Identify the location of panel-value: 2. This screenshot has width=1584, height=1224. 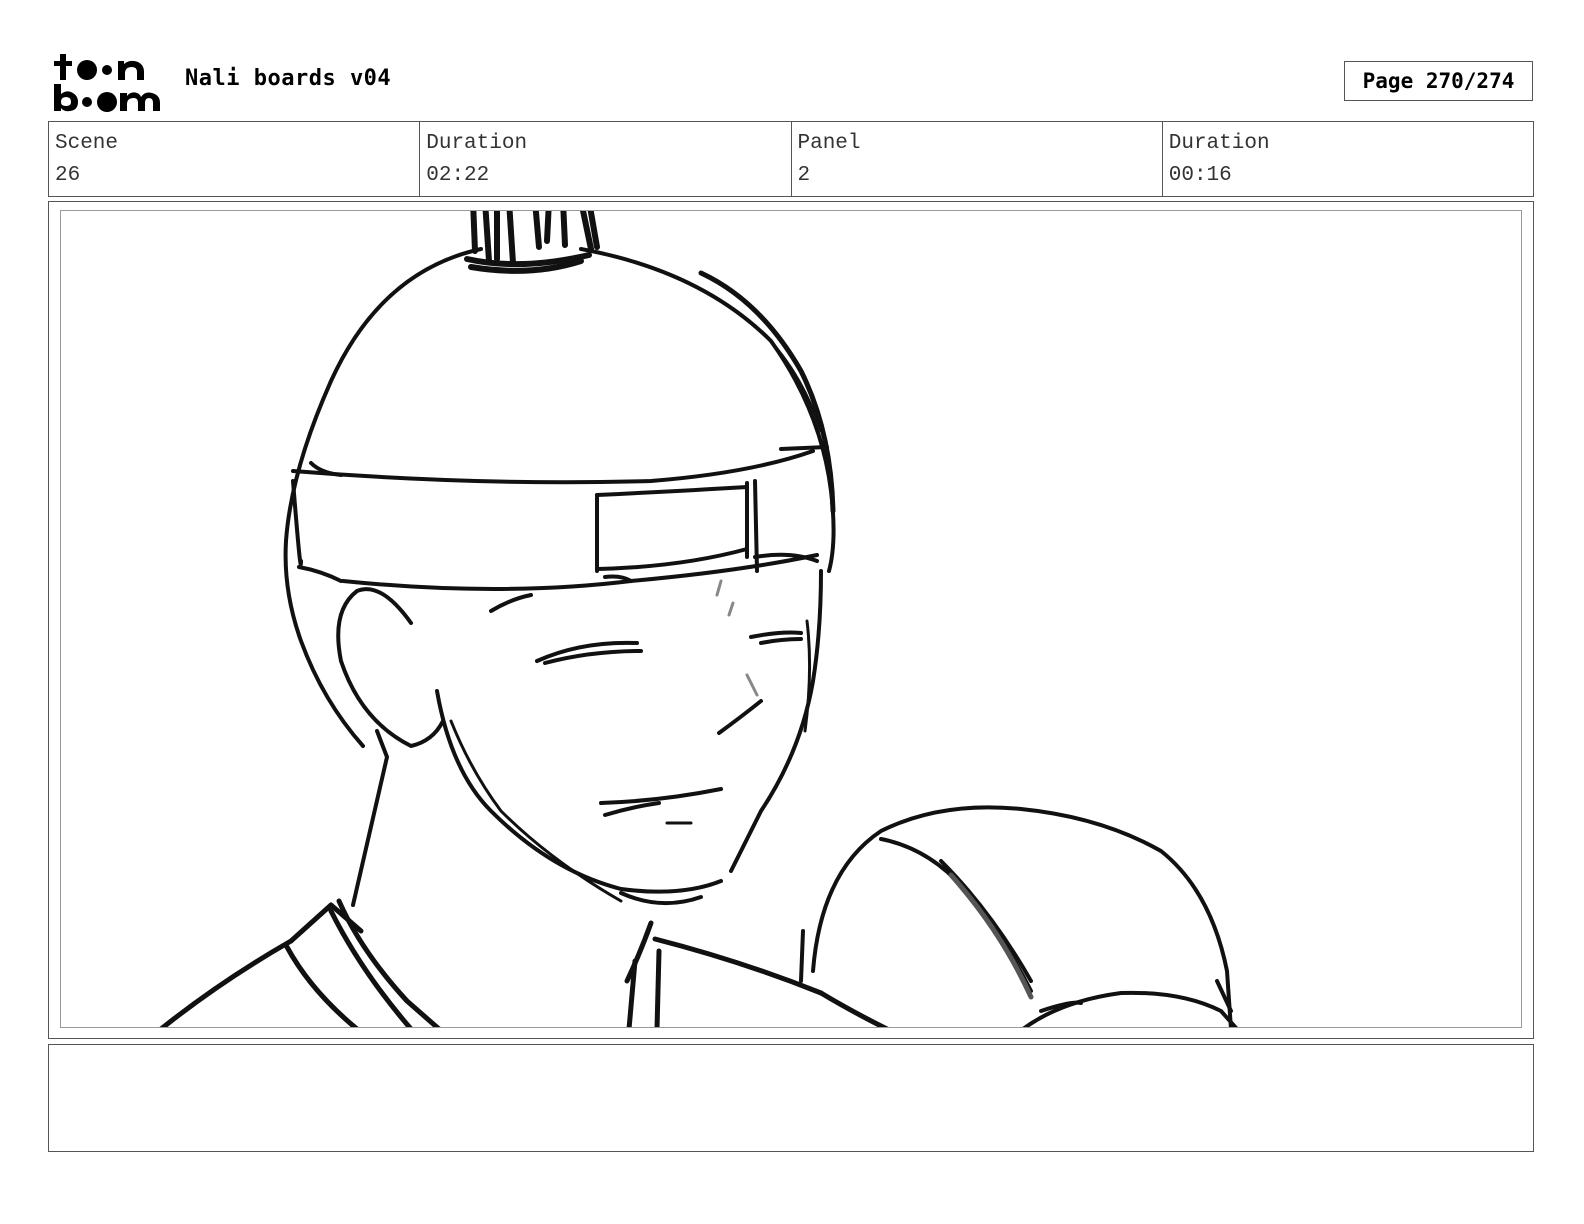
(804, 175).